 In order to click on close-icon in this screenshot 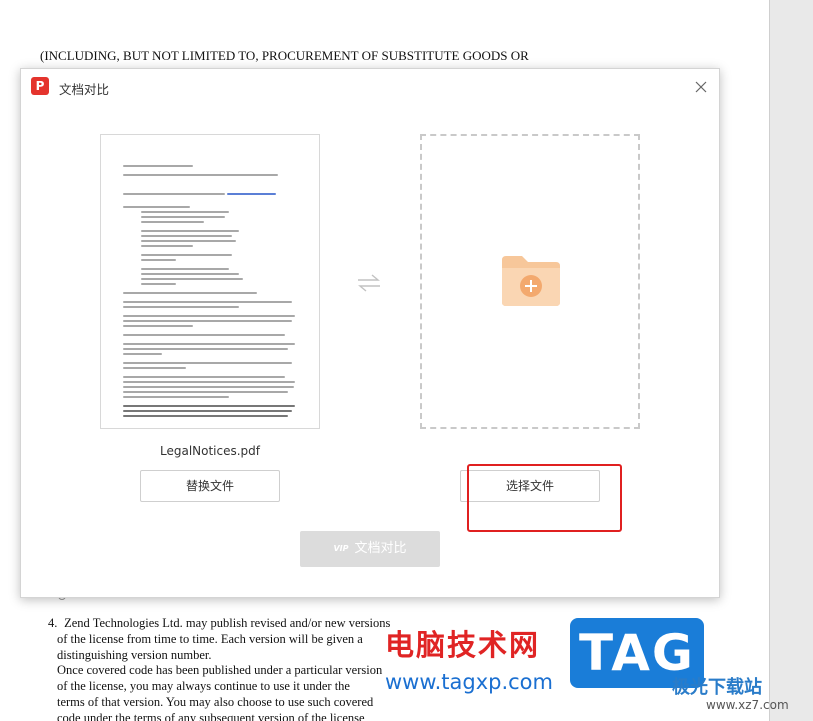, I will do `click(701, 87)`.